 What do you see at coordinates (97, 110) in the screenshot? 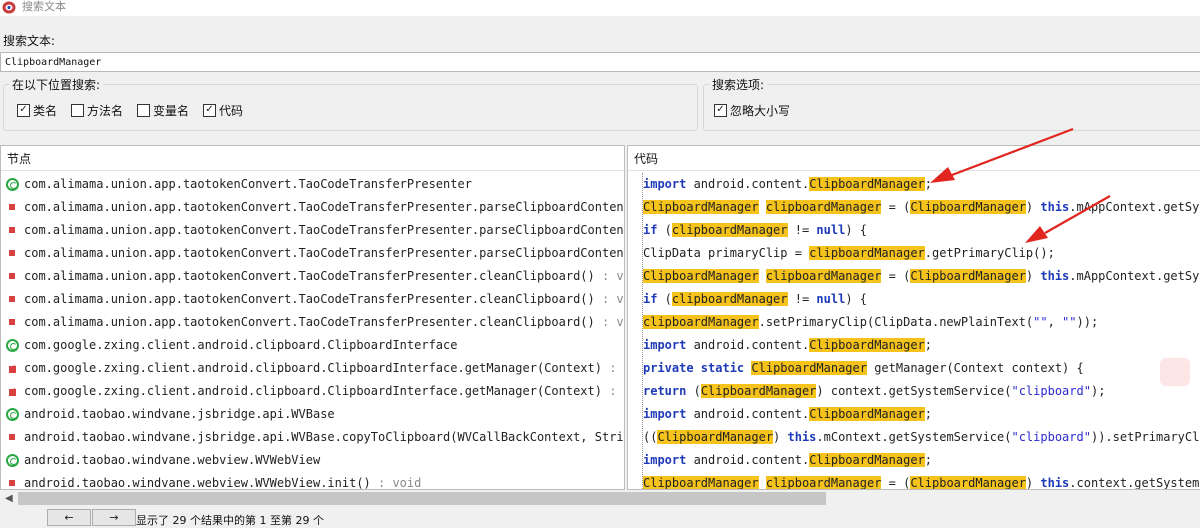
I see `checkbox-method-name: 方法名` at bounding box center [97, 110].